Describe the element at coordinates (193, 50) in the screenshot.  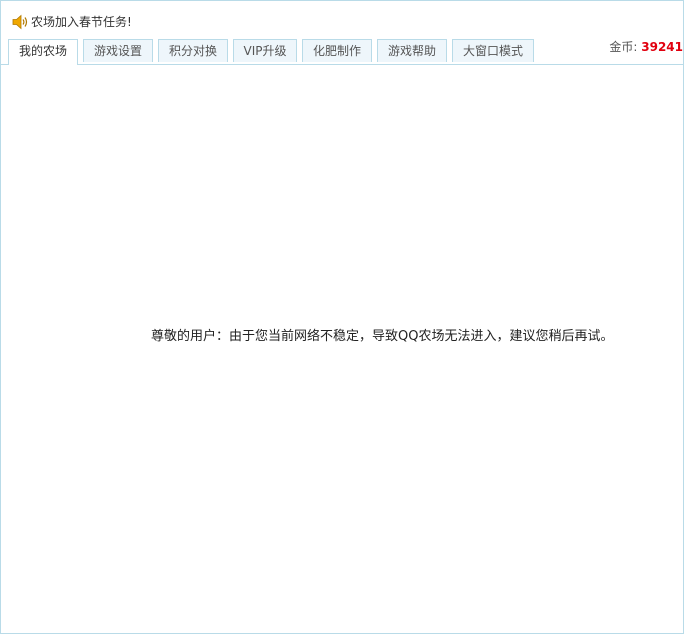
I see `tab-points-exchange: 积分对换` at that location.